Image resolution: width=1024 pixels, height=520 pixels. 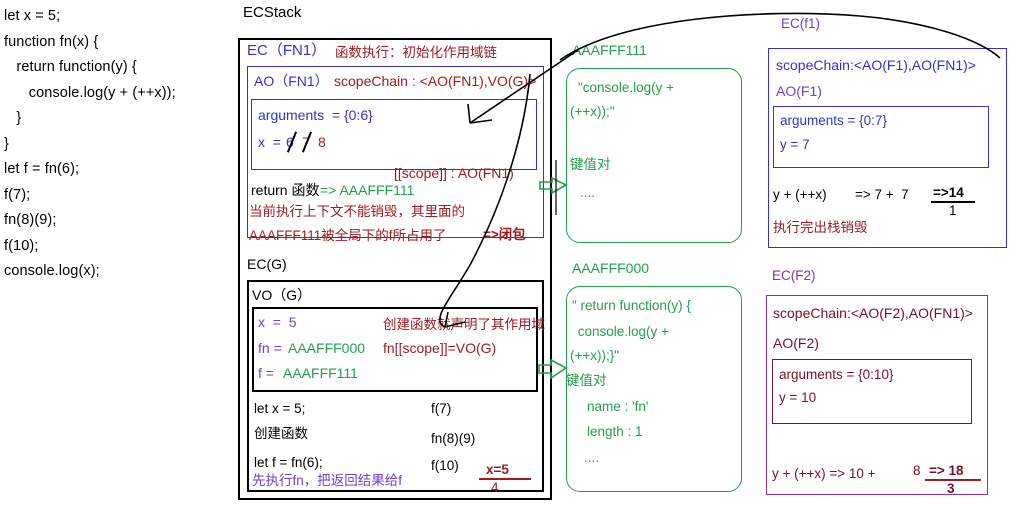 What do you see at coordinates (440, 348) in the screenshot?
I see `vo-g-fn-scope: fn[[scope]]=VO(G)` at bounding box center [440, 348].